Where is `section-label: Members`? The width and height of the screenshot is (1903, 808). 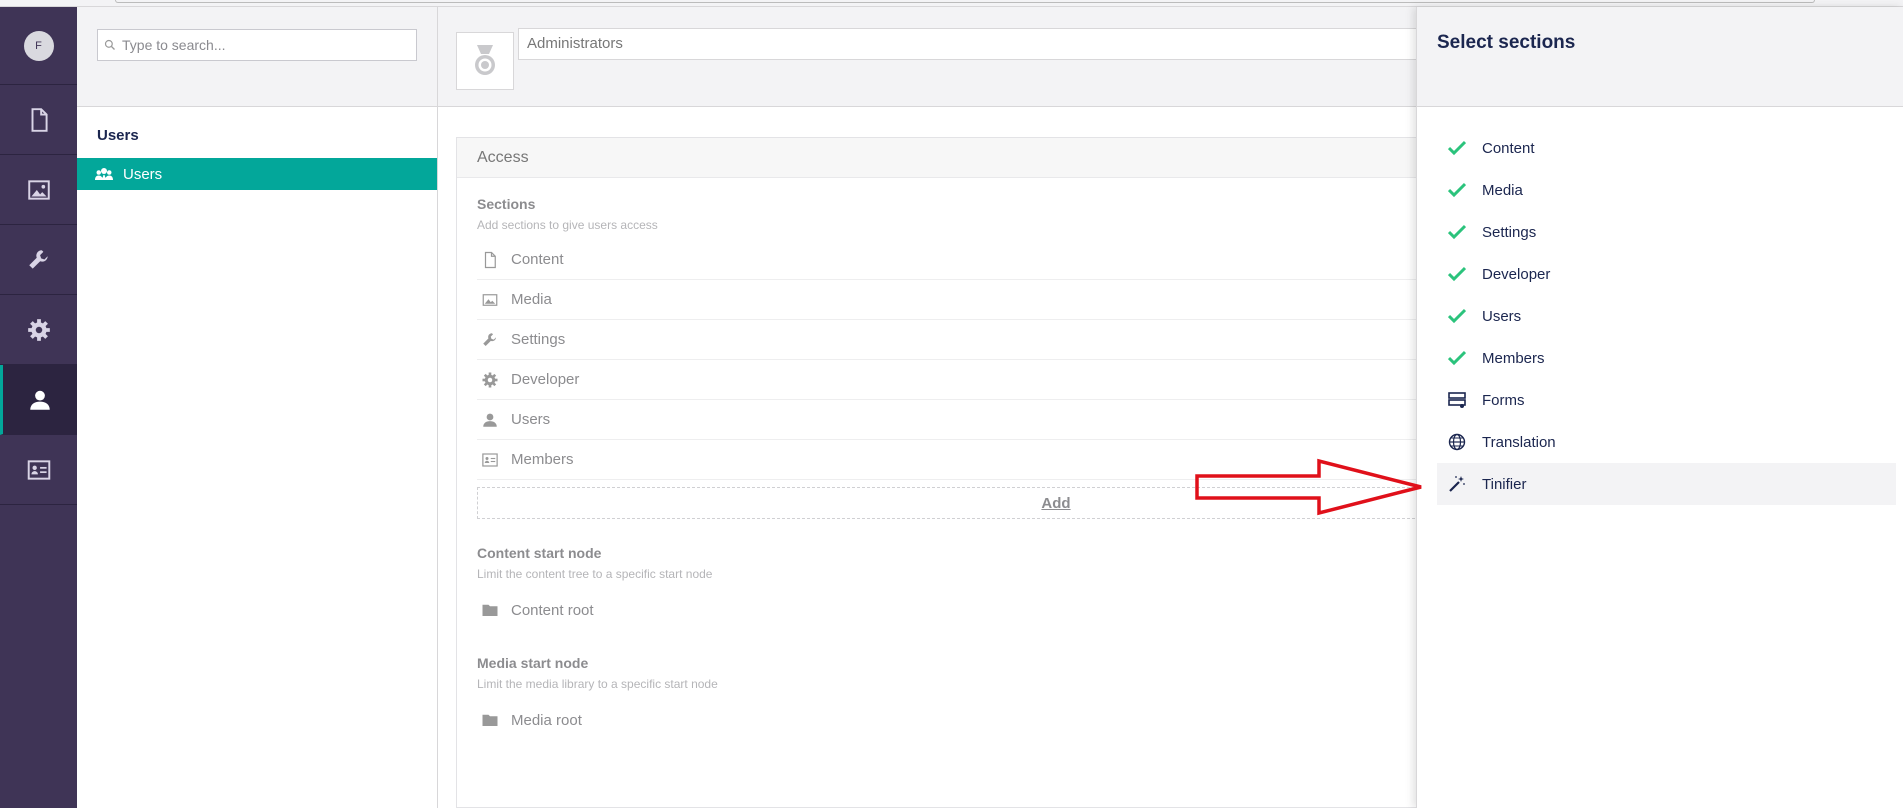 section-label: Members is located at coordinates (542, 459).